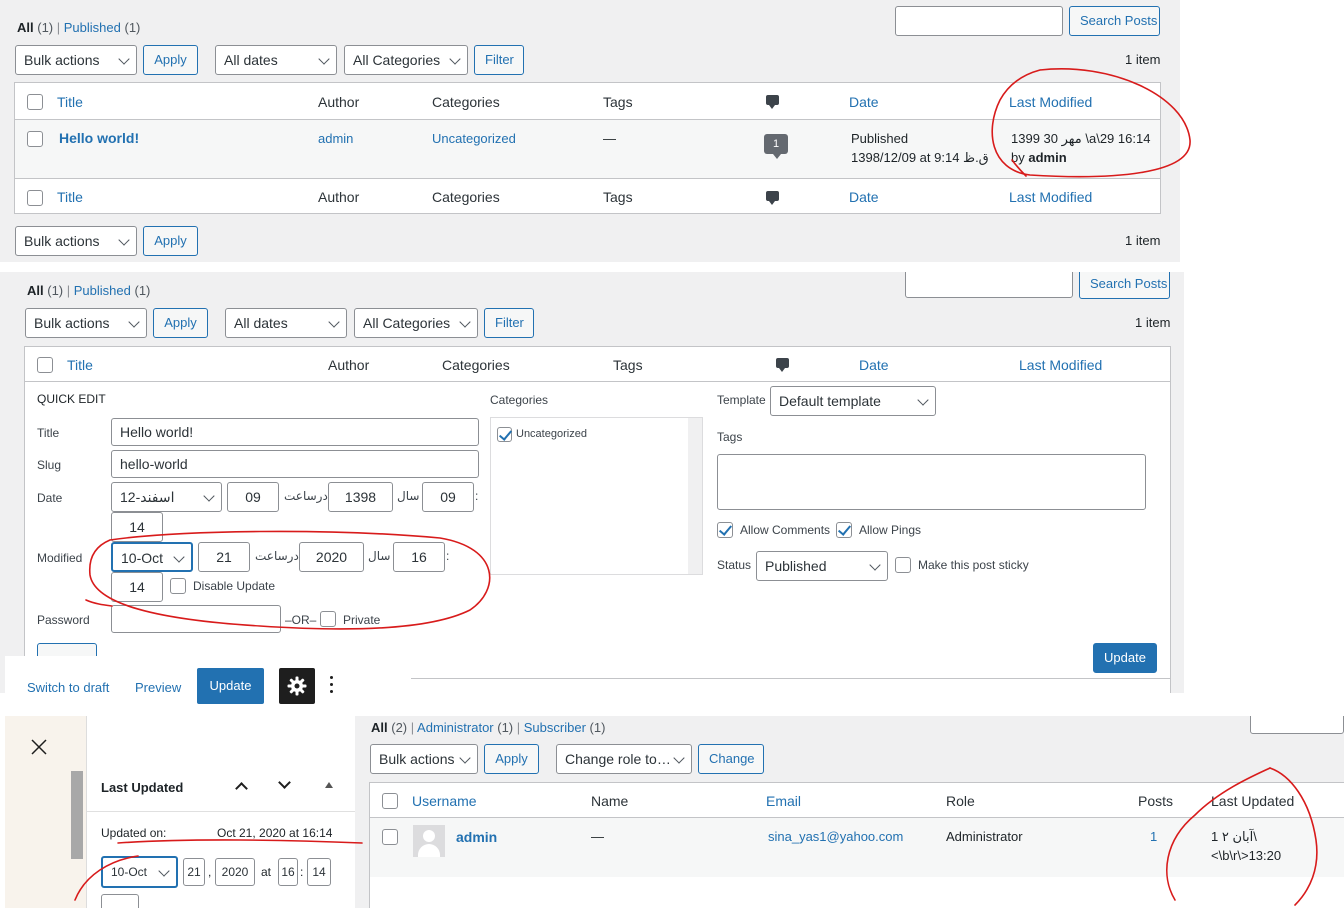  I want to click on private-checkbox, so click(328, 619).